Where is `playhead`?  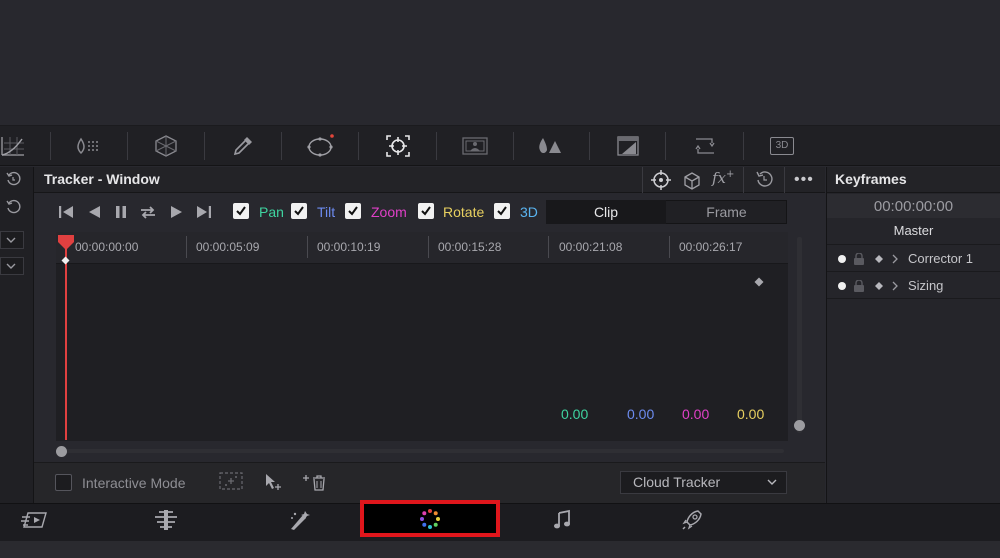
playhead is located at coordinates (66, 338).